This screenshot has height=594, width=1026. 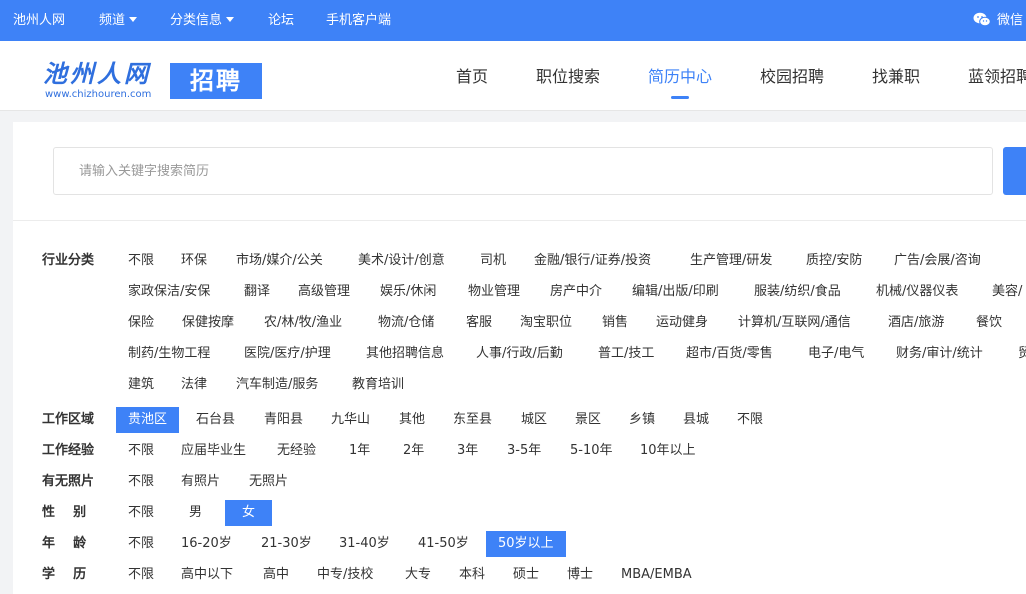 What do you see at coordinates (406, 323) in the screenshot?
I see `industry-option: 物流/仓储` at bounding box center [406, 323].